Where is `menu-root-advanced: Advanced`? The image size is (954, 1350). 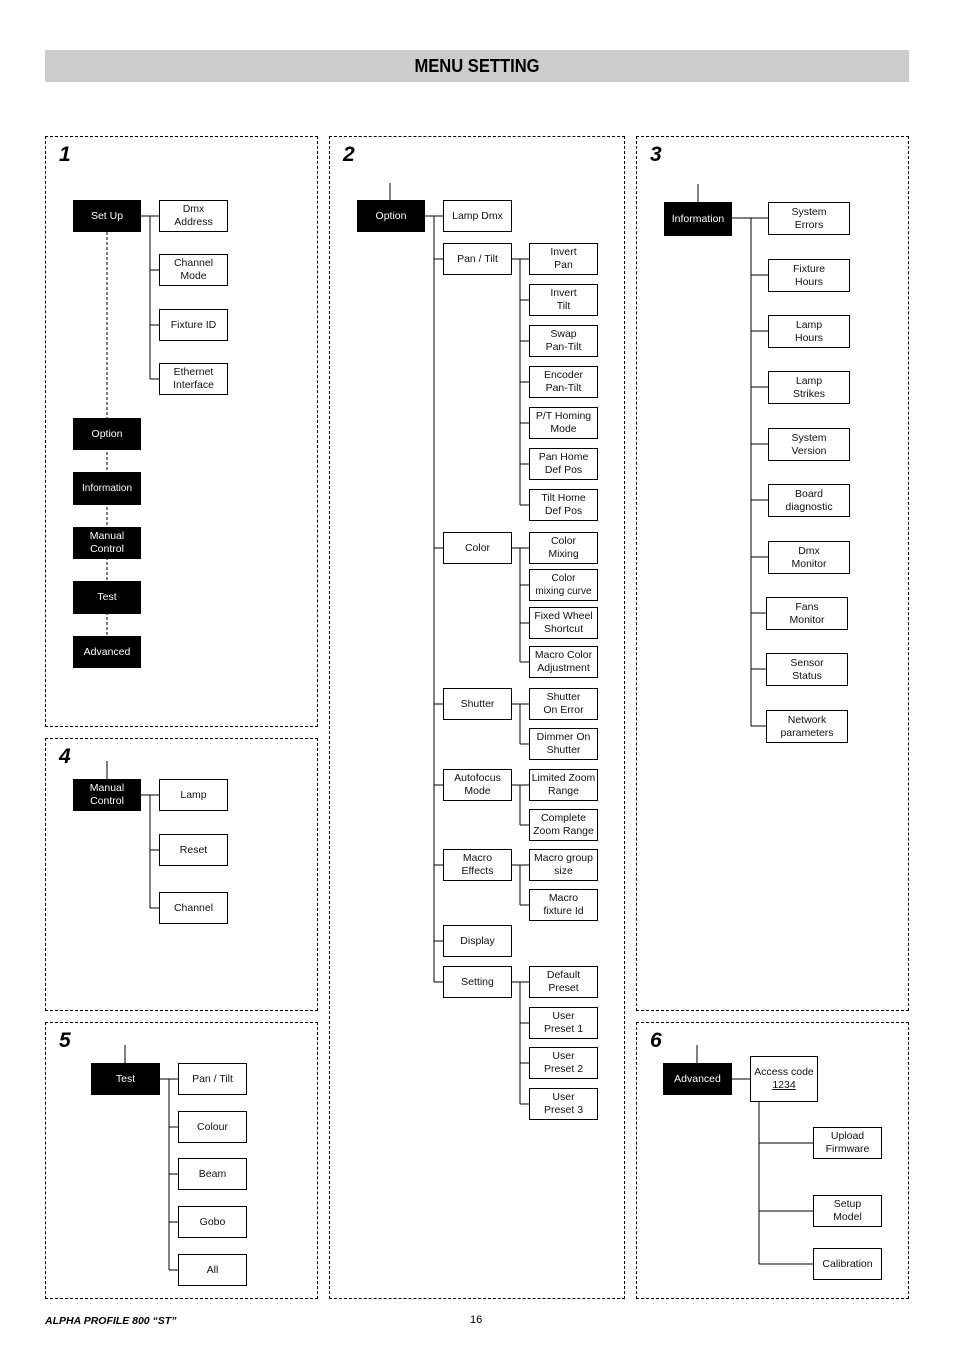
menu-root-advanced: Advanced is located at coordinates (697, 1079).